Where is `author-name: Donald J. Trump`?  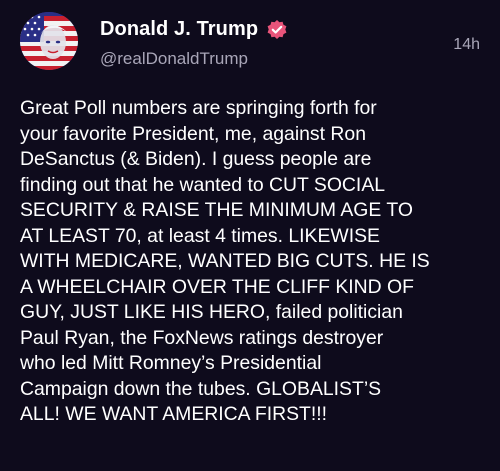 author-name: Donald J. Trump is located at coordinates (179, 29).